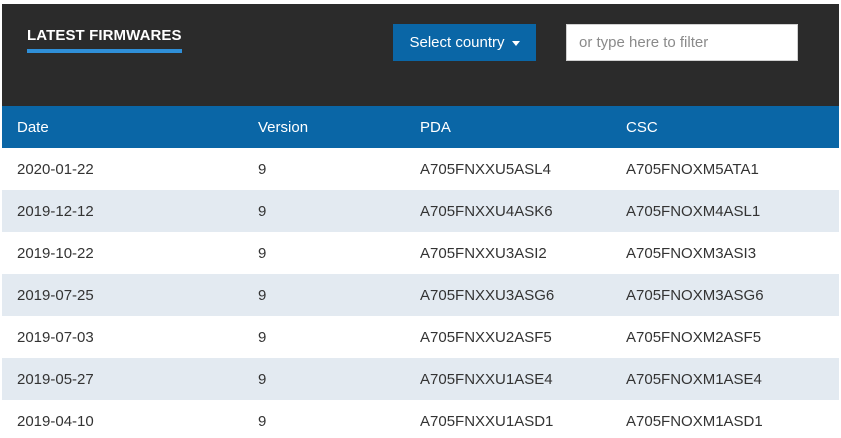 This screenshot has width=841, height=438. Describe the element at coordinates (523, 211) in the screenshot. I see `cell-pda: A705FNXXU4ASK6` at that location.